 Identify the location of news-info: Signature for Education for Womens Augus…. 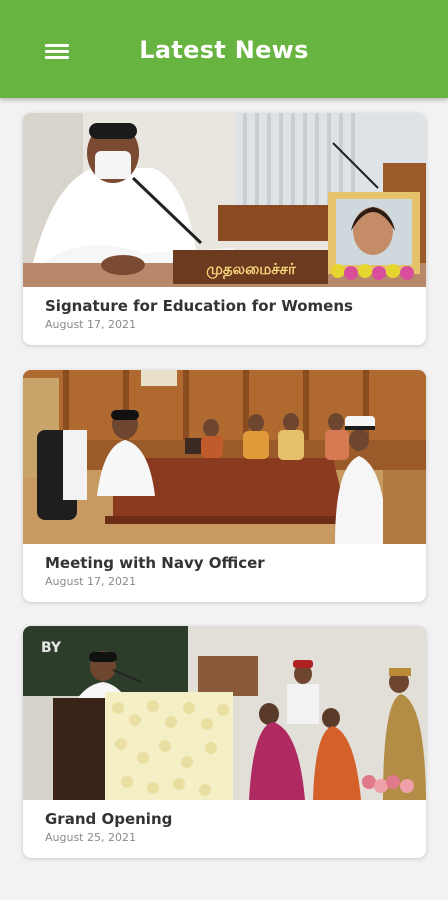
(224, 316).